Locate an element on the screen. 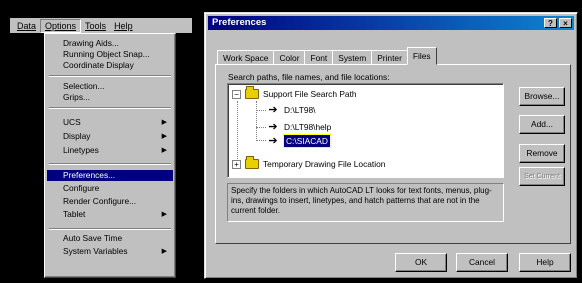 The image size is (582, 283). help-button: Help is located at coordinates (545, 262).